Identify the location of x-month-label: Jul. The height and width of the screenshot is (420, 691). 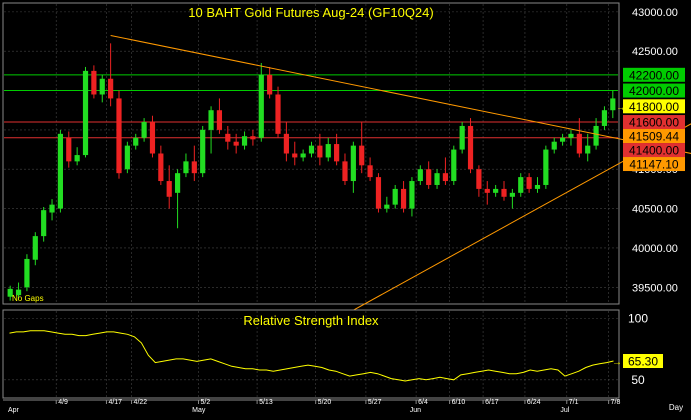
(564, 410).